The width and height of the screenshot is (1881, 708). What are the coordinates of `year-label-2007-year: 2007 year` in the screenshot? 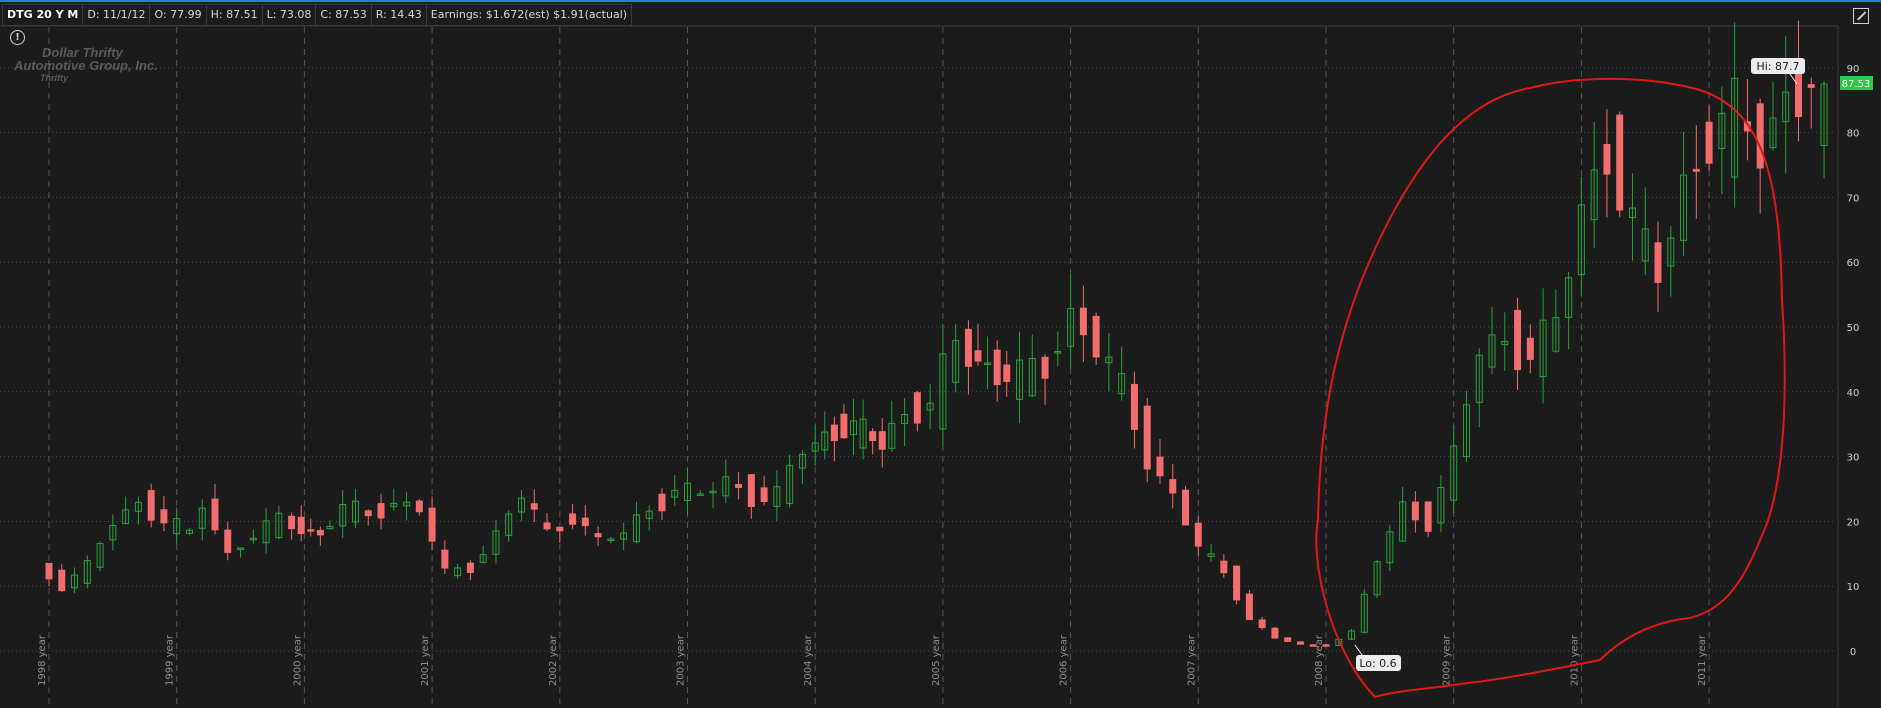 It's located at (1191, 660).